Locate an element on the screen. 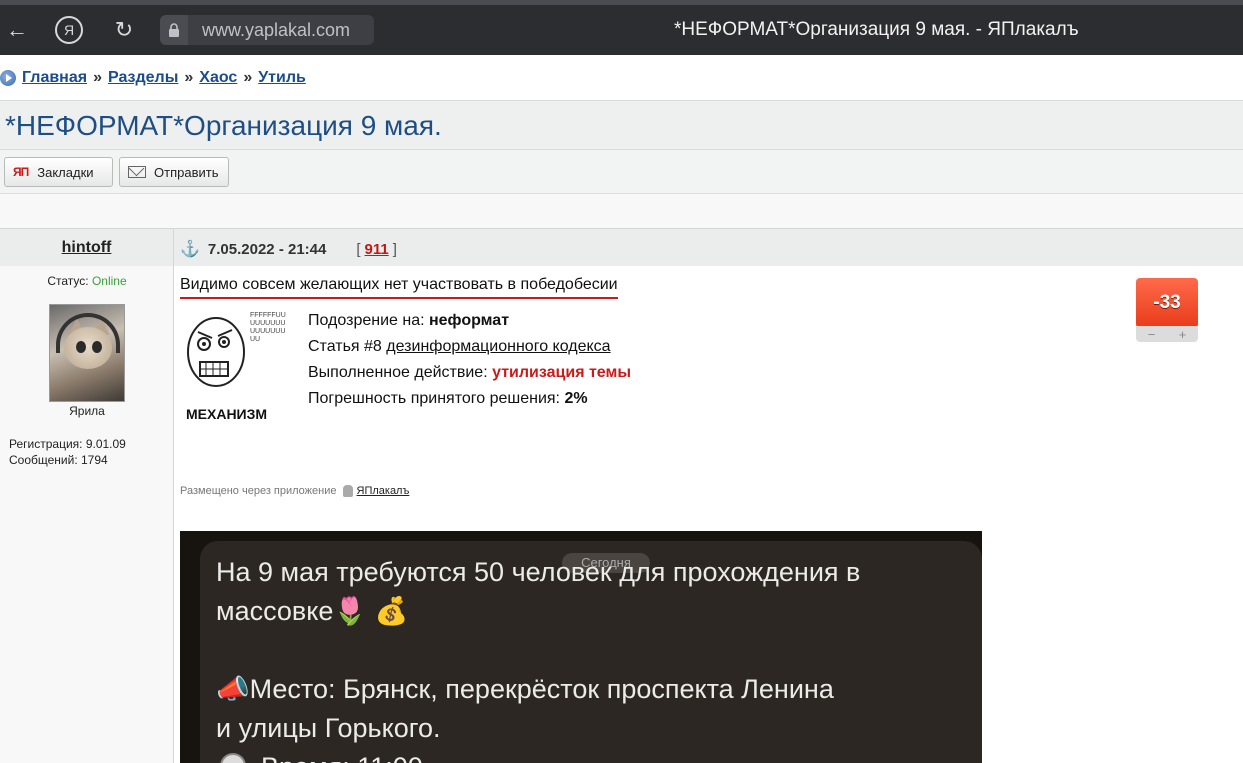 Image resolution: width=1243 pixels, height=763 pixels. post-number-link: 911 is located at coordinates (377, 249).